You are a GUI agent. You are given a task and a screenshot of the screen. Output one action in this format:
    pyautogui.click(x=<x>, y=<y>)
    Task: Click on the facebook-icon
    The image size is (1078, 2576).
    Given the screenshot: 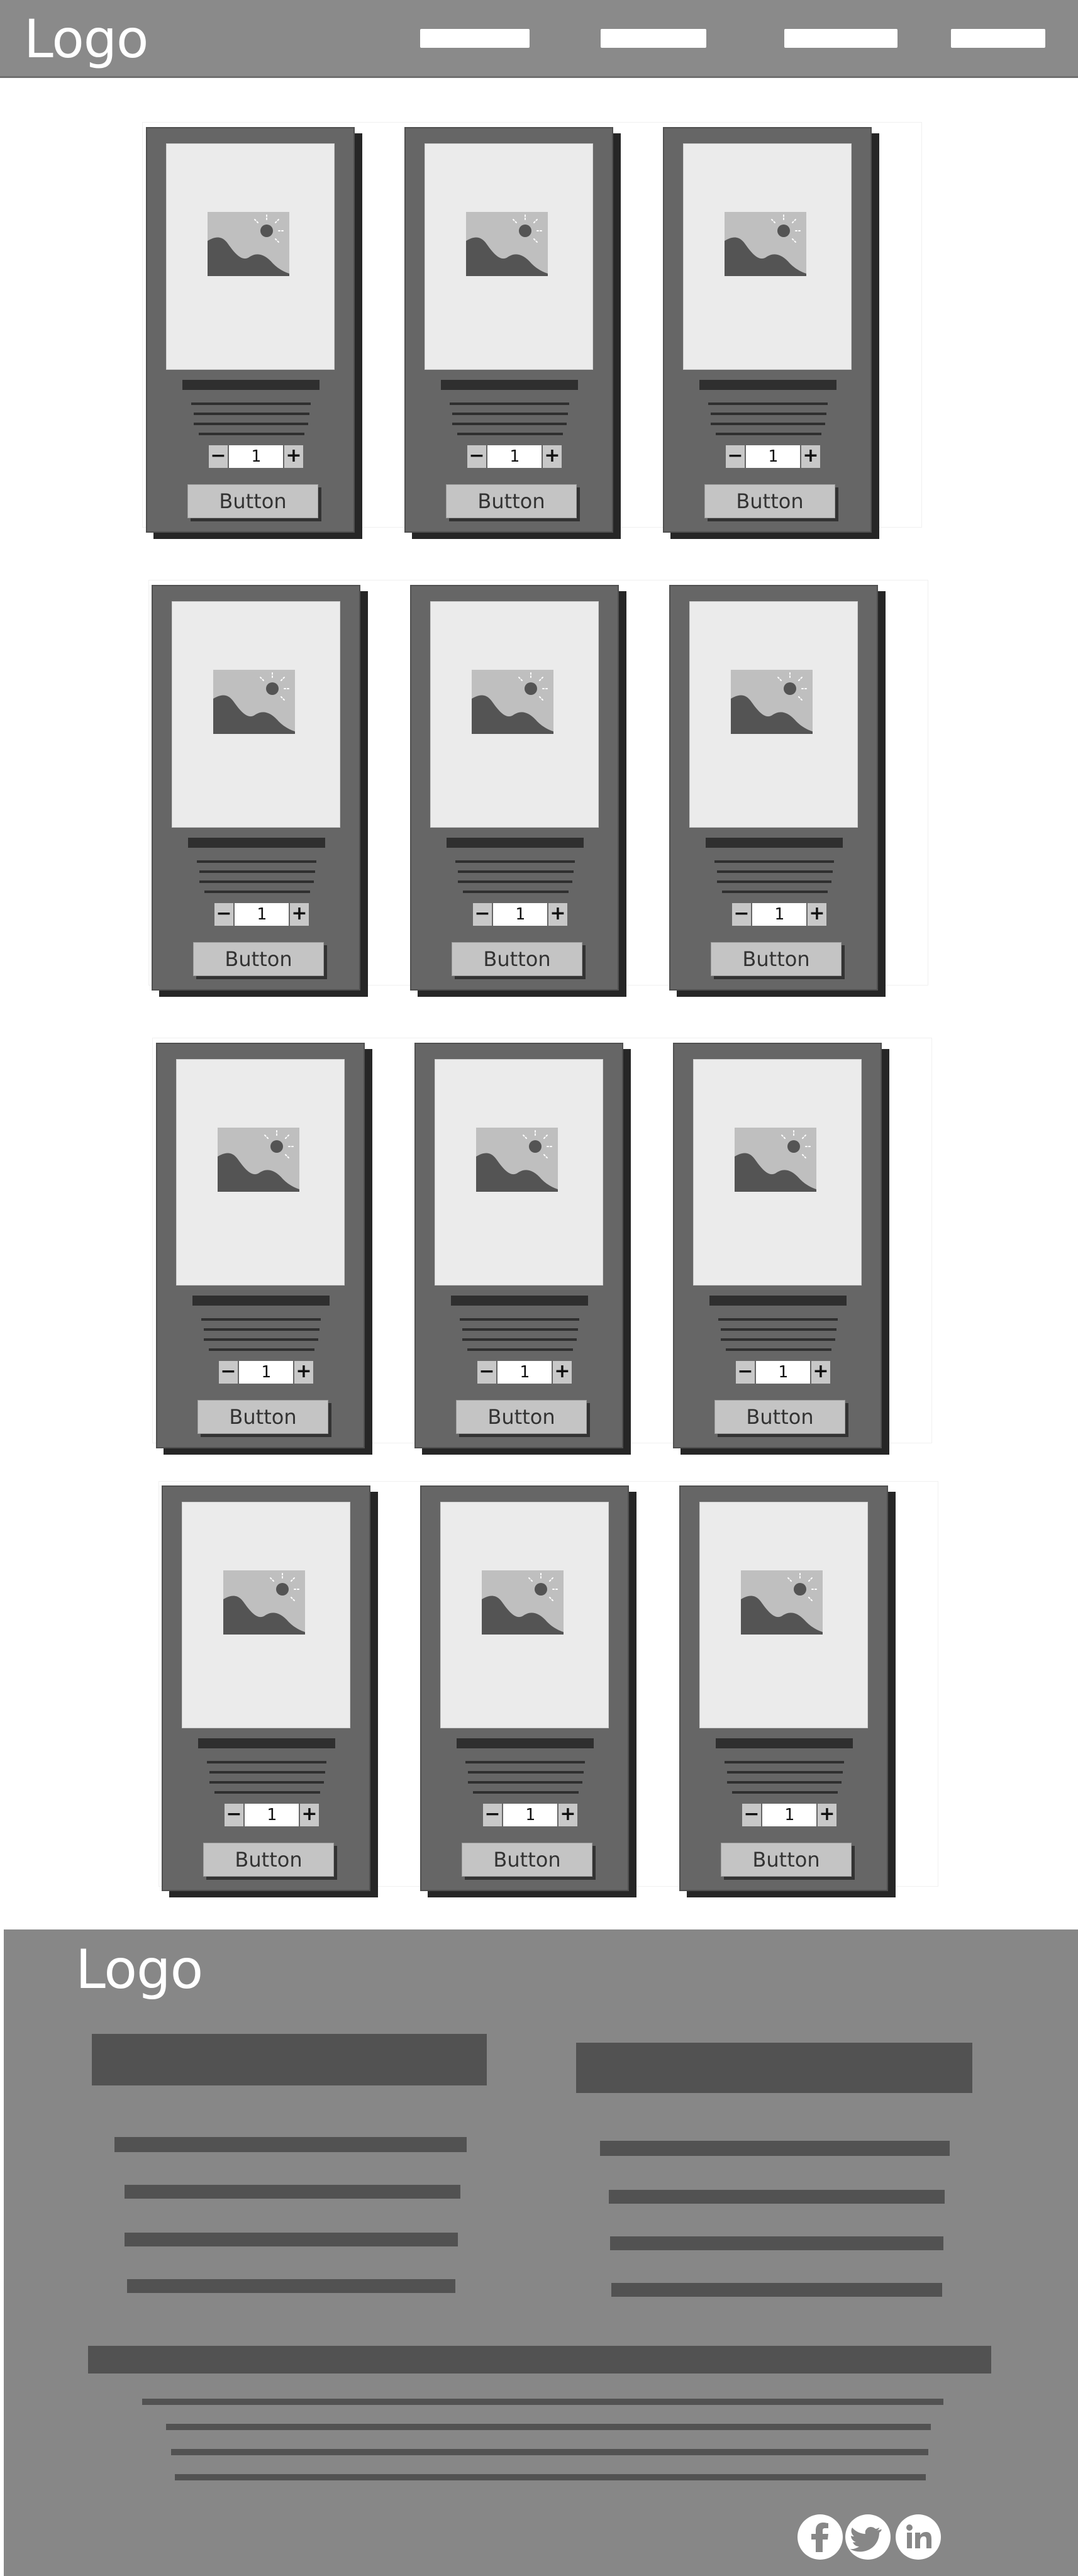 What is the action you would take?
    pyautogui.click(x=820, y=2537)
    